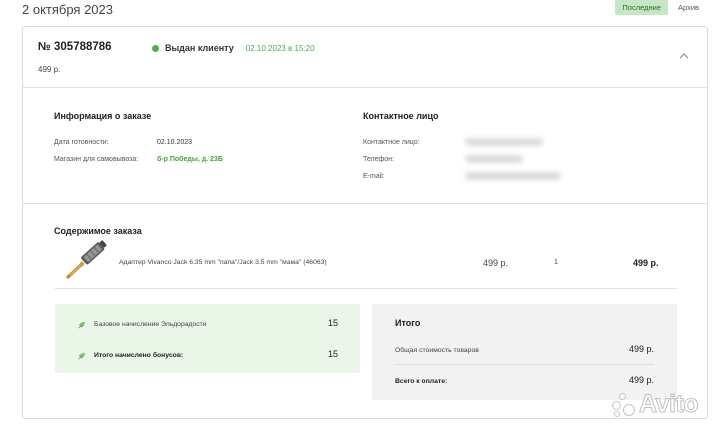 This screenshot has width=720, height=431. What do you see at coordinates (207, 357) in the screenshot?
I see `bonus-row-total: Итого начислено бонусов: 15` at bounding box center [207, 357].